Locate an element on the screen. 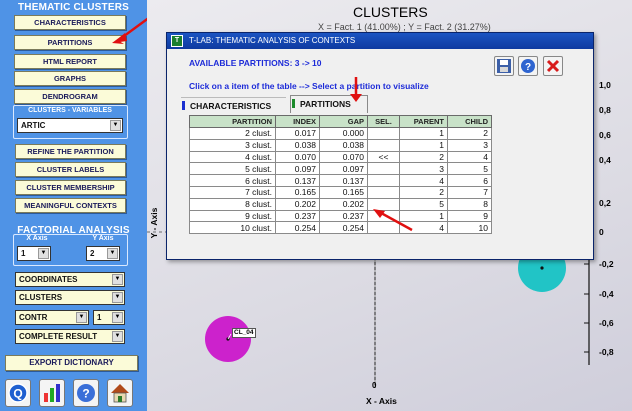 This screenshot has height=411, width=632. table-row: 3 clust. 0.038 0.038 1 3 is located at coordinates (340, 145).